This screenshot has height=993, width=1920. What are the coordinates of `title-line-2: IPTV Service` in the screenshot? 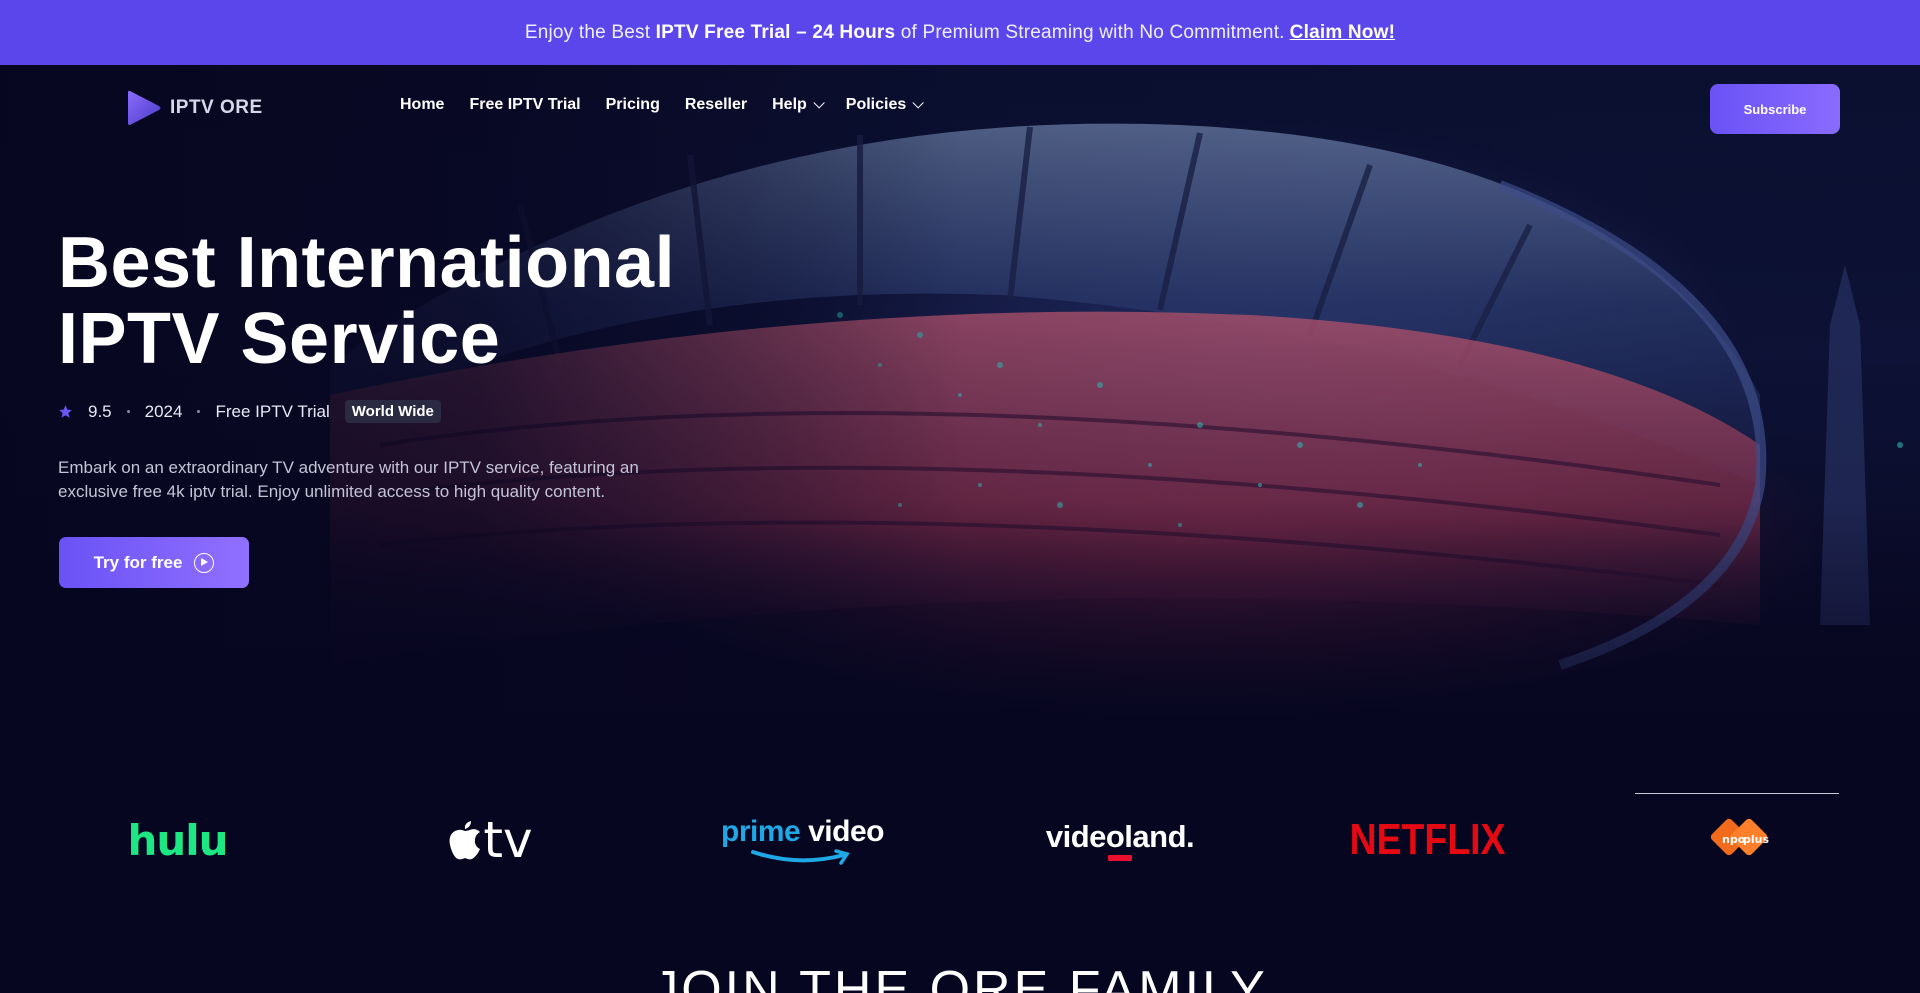 It's located at (279, 339).